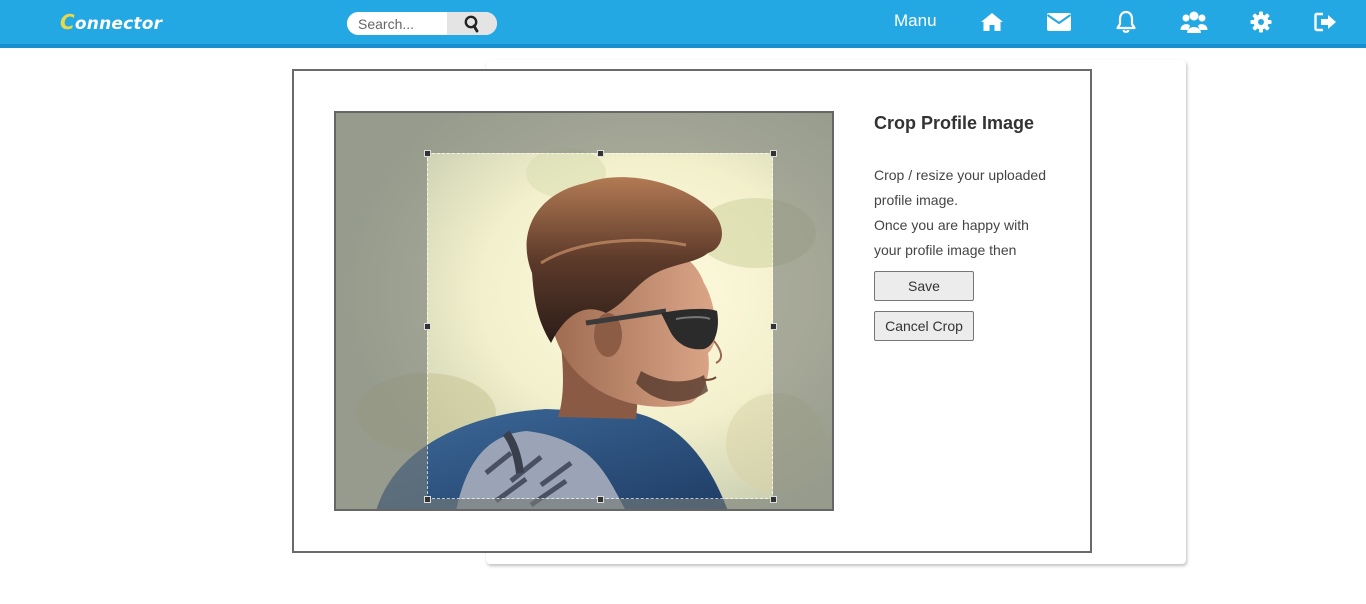 The width and height of the screenshot is (1366, 604). What do you see at coordinates (773, 153) in the screenshot?
I see `crop-handle-top-right` at bounding box center [773, 153].